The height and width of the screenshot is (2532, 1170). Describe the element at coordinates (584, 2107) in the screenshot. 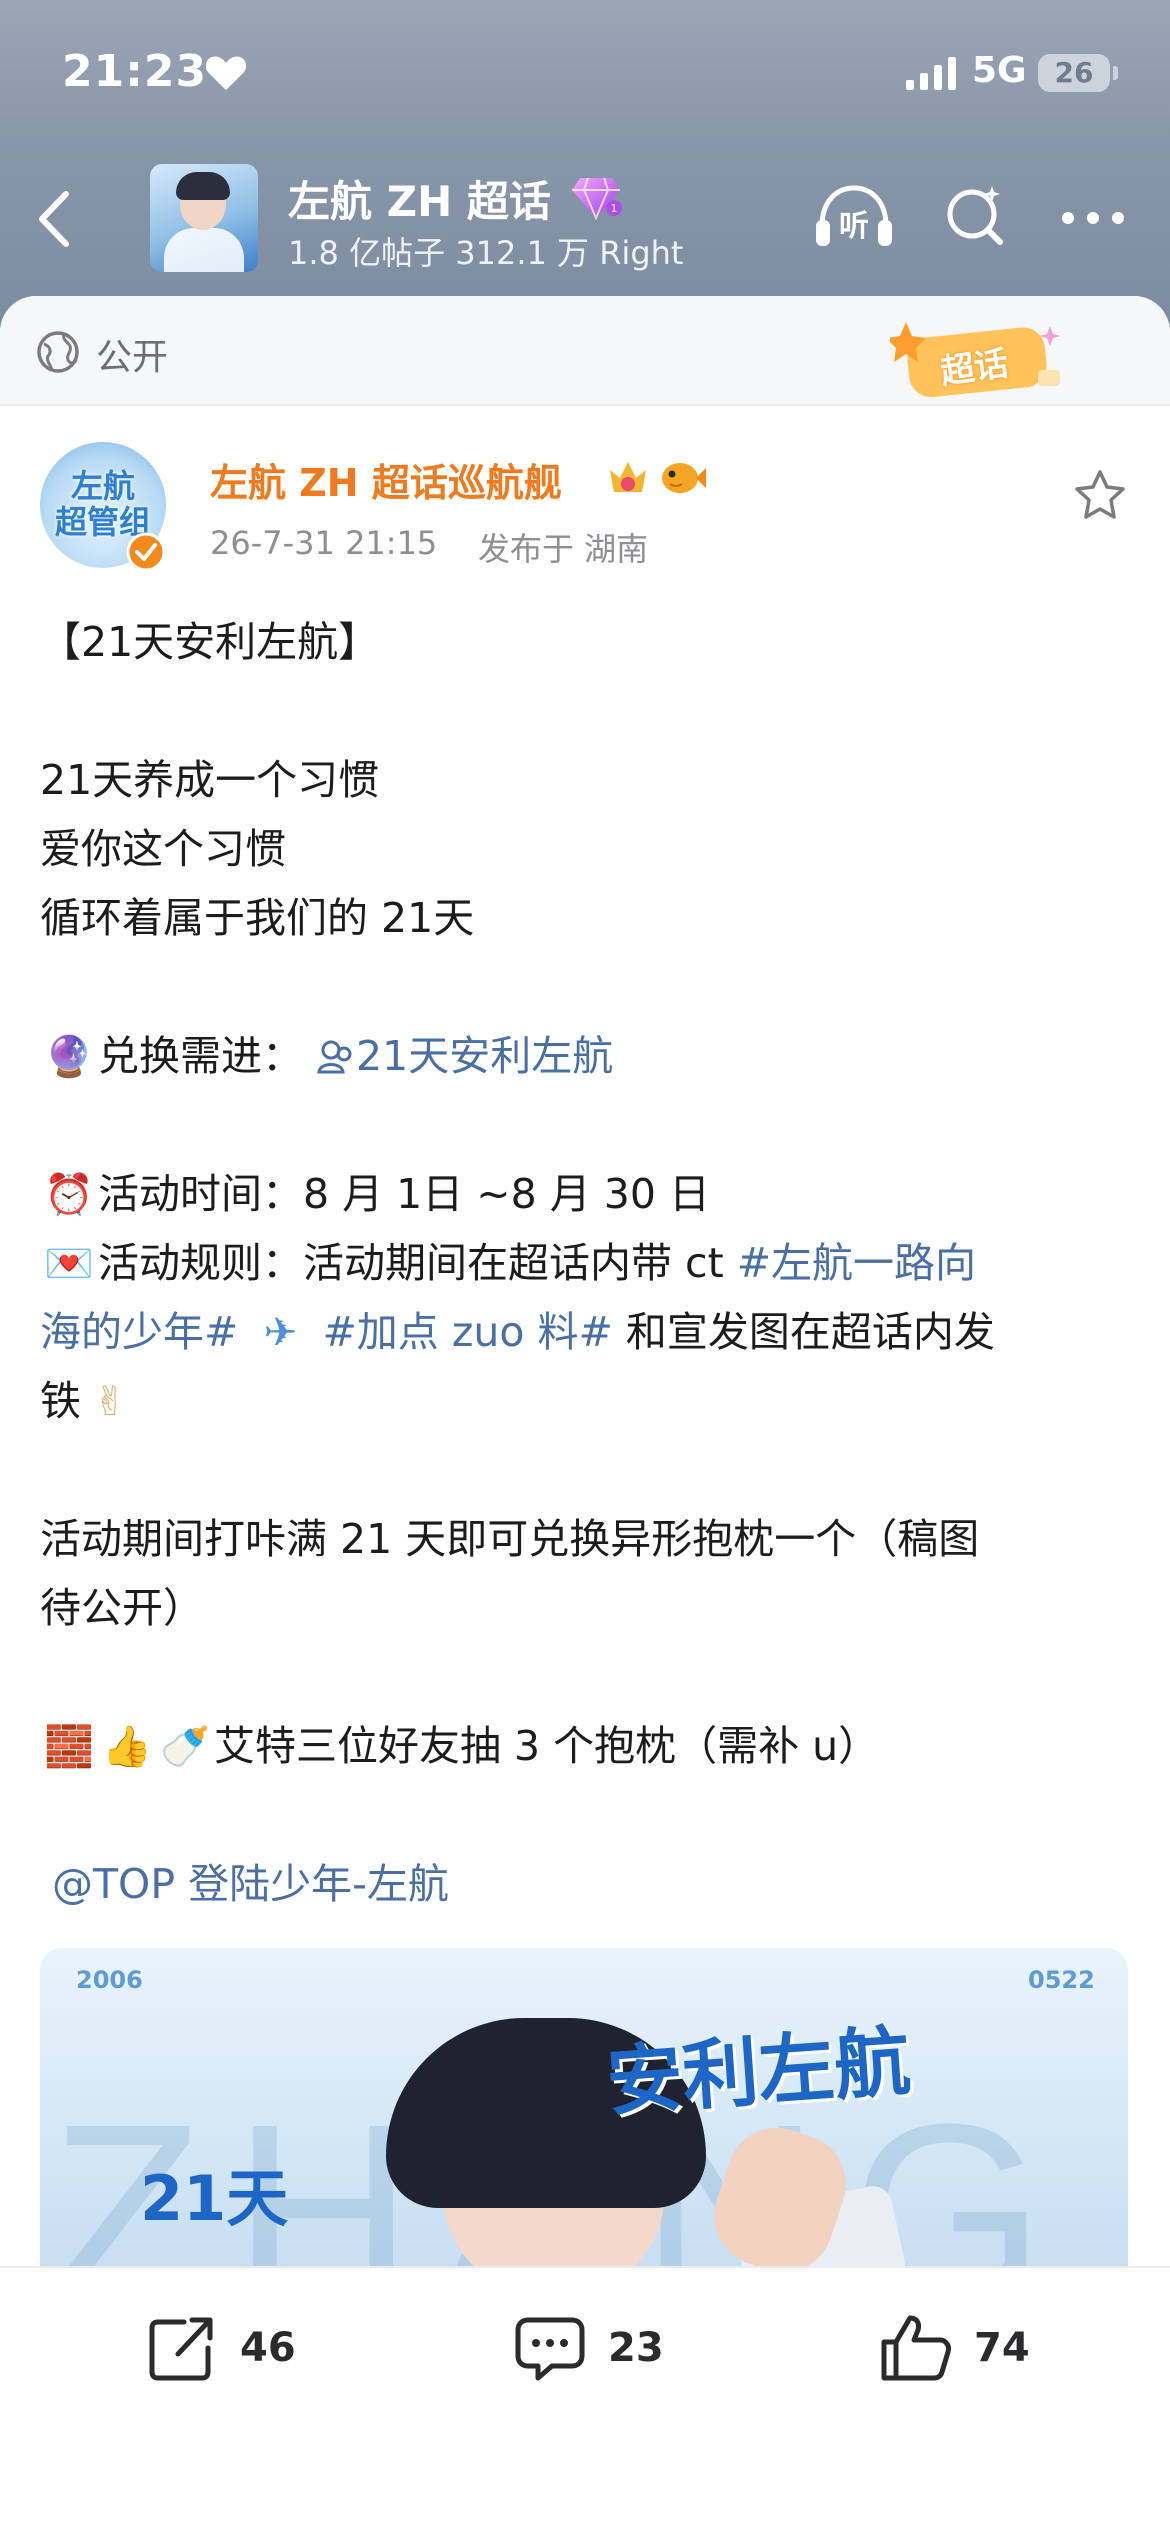

I see `post-image: ZHANG 2006 0522 21天 安利左航` at that location.